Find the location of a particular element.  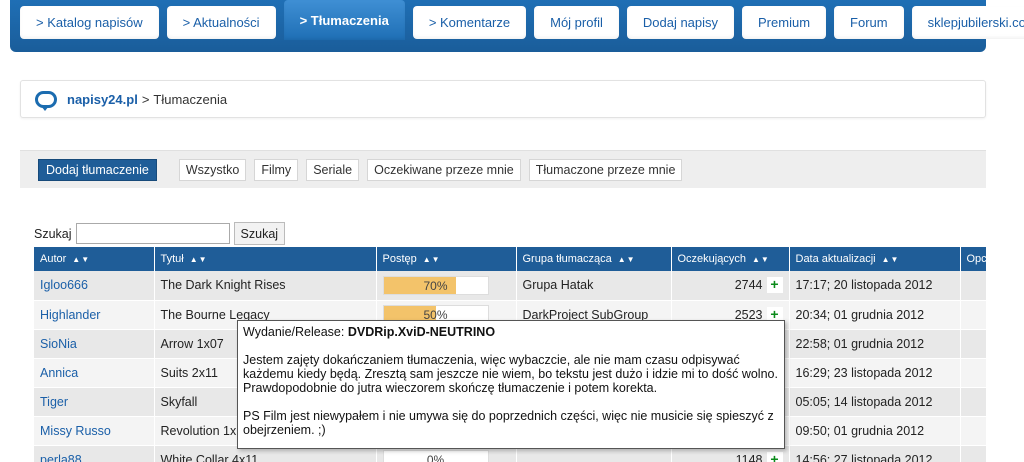

date-cell: 17:17; 20 listopada 2012 is located at coordinates (875, 286).